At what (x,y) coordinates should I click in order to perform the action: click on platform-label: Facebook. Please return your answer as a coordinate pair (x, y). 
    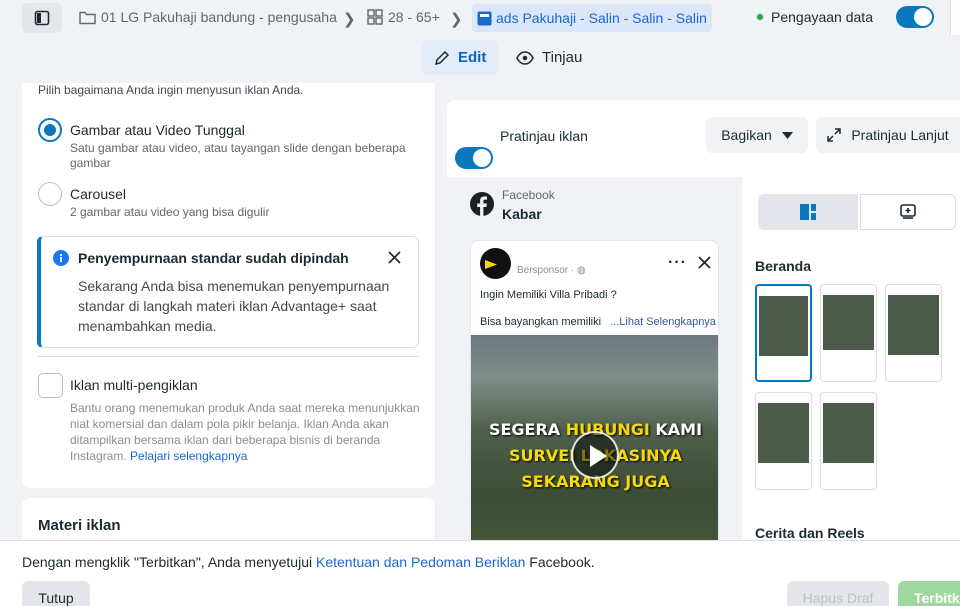
    Looking at the image, I should click on (528, 195).